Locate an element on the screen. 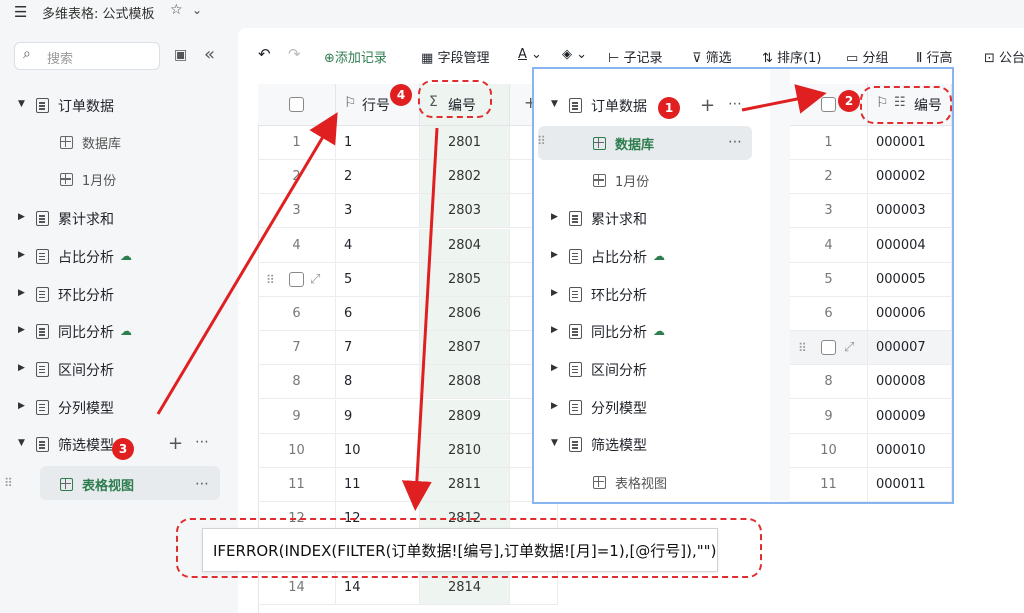  code-value: 2811 is located at coordinates (465, 485).